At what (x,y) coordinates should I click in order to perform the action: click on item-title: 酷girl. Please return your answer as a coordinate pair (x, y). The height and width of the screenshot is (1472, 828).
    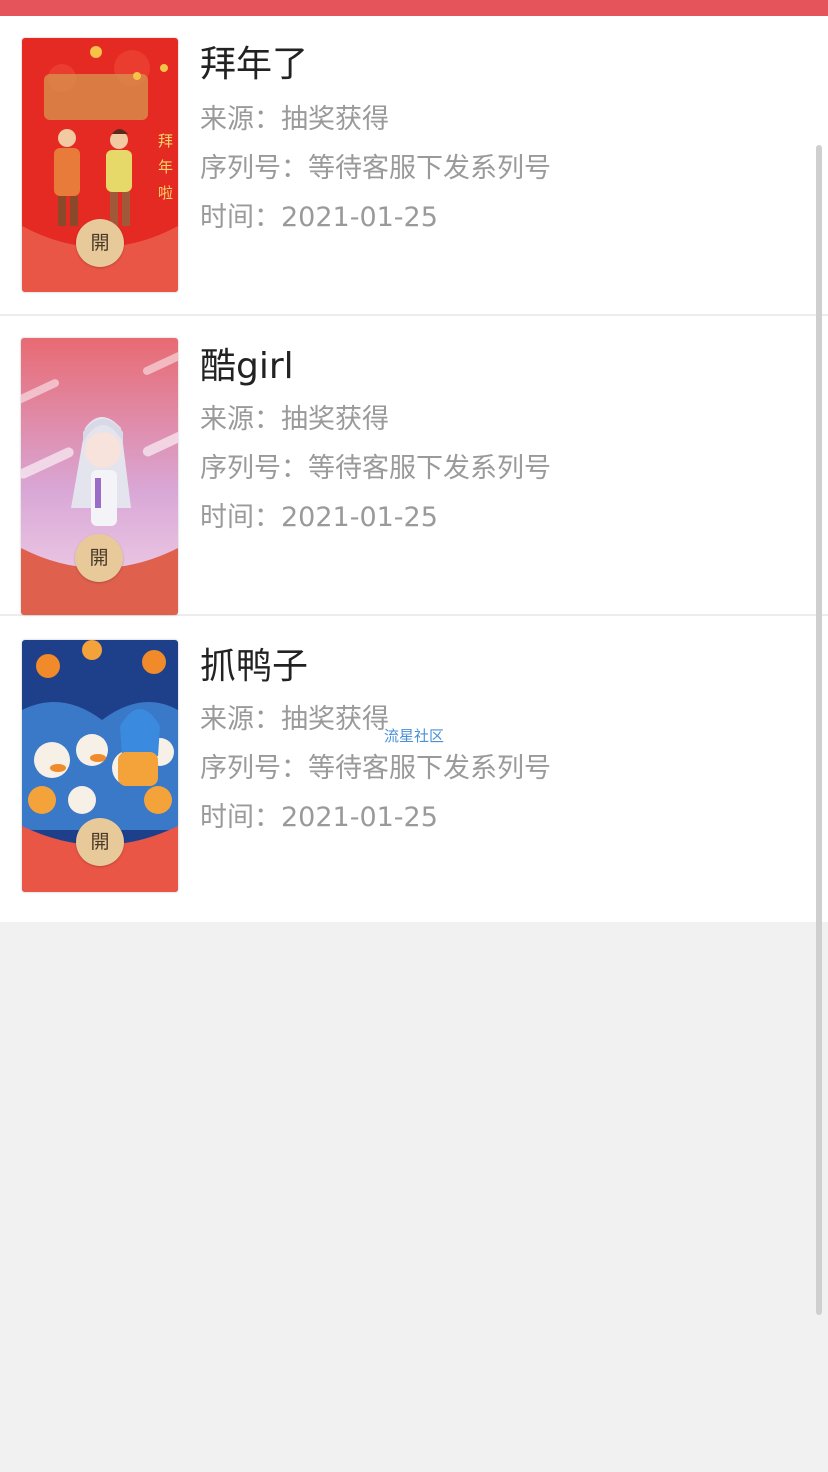
    Looking at the image, I should click on (247, 366).